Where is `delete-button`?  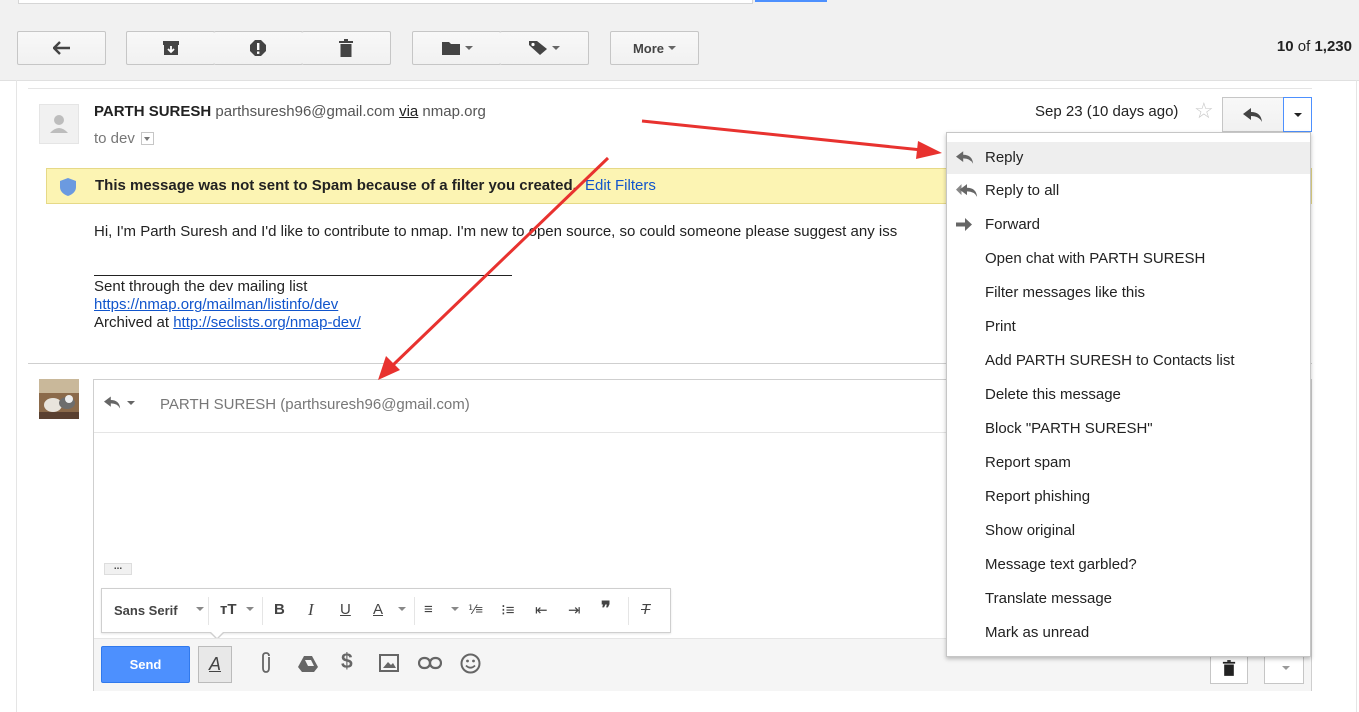
delete-button is located at coordinates (346, 48).